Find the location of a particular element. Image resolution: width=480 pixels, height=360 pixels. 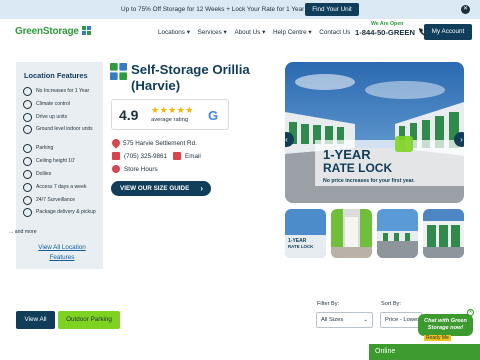

thumbnail-hallway is located at coordinates (351, 233).